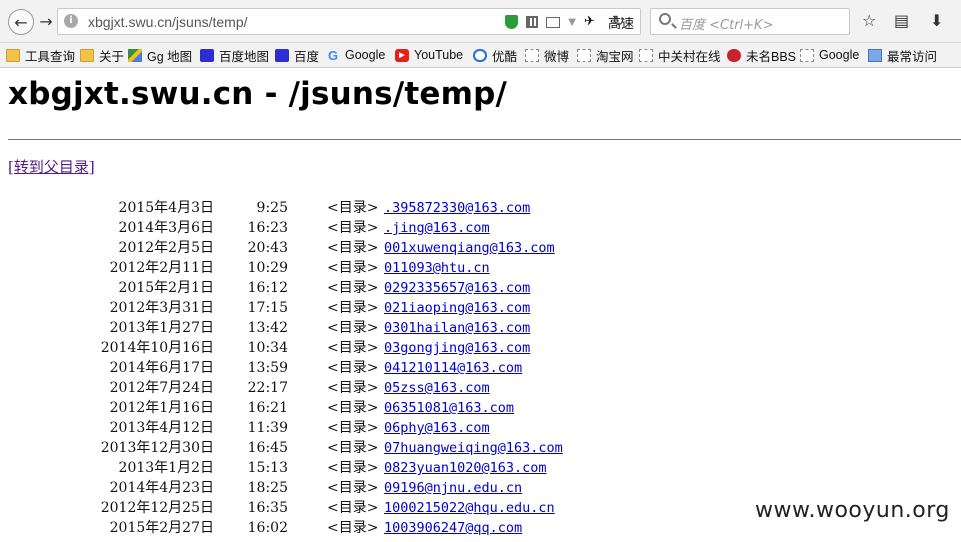 Image resolution: width=961 pixels, height=542 pixels. I want to click on star-icon: ☆, so click(869, 20).